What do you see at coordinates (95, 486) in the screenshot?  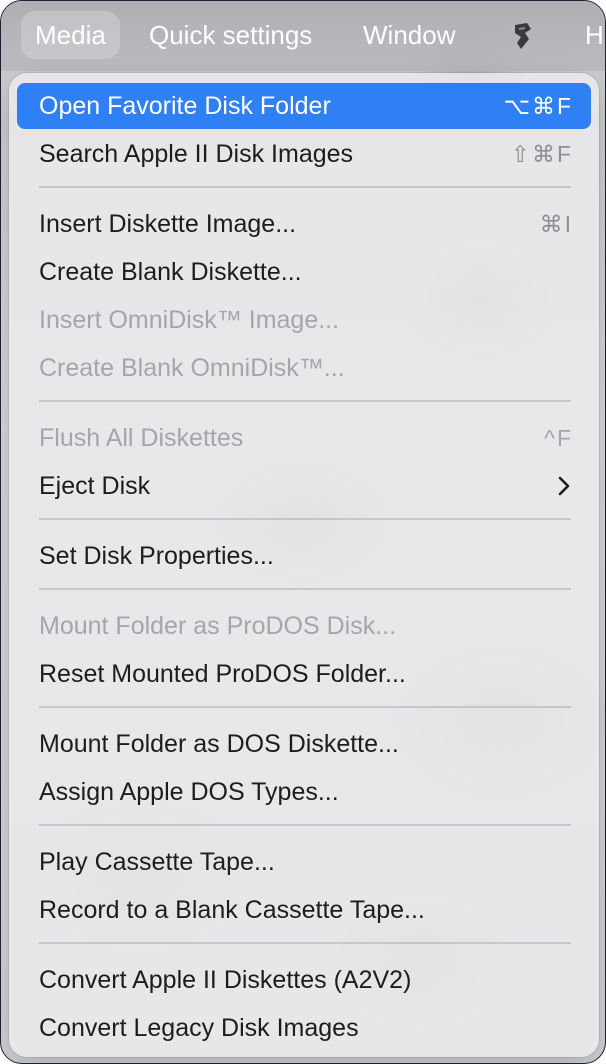 I see `menu-item-label: Eject Disk` at bounding box center [95, 486].